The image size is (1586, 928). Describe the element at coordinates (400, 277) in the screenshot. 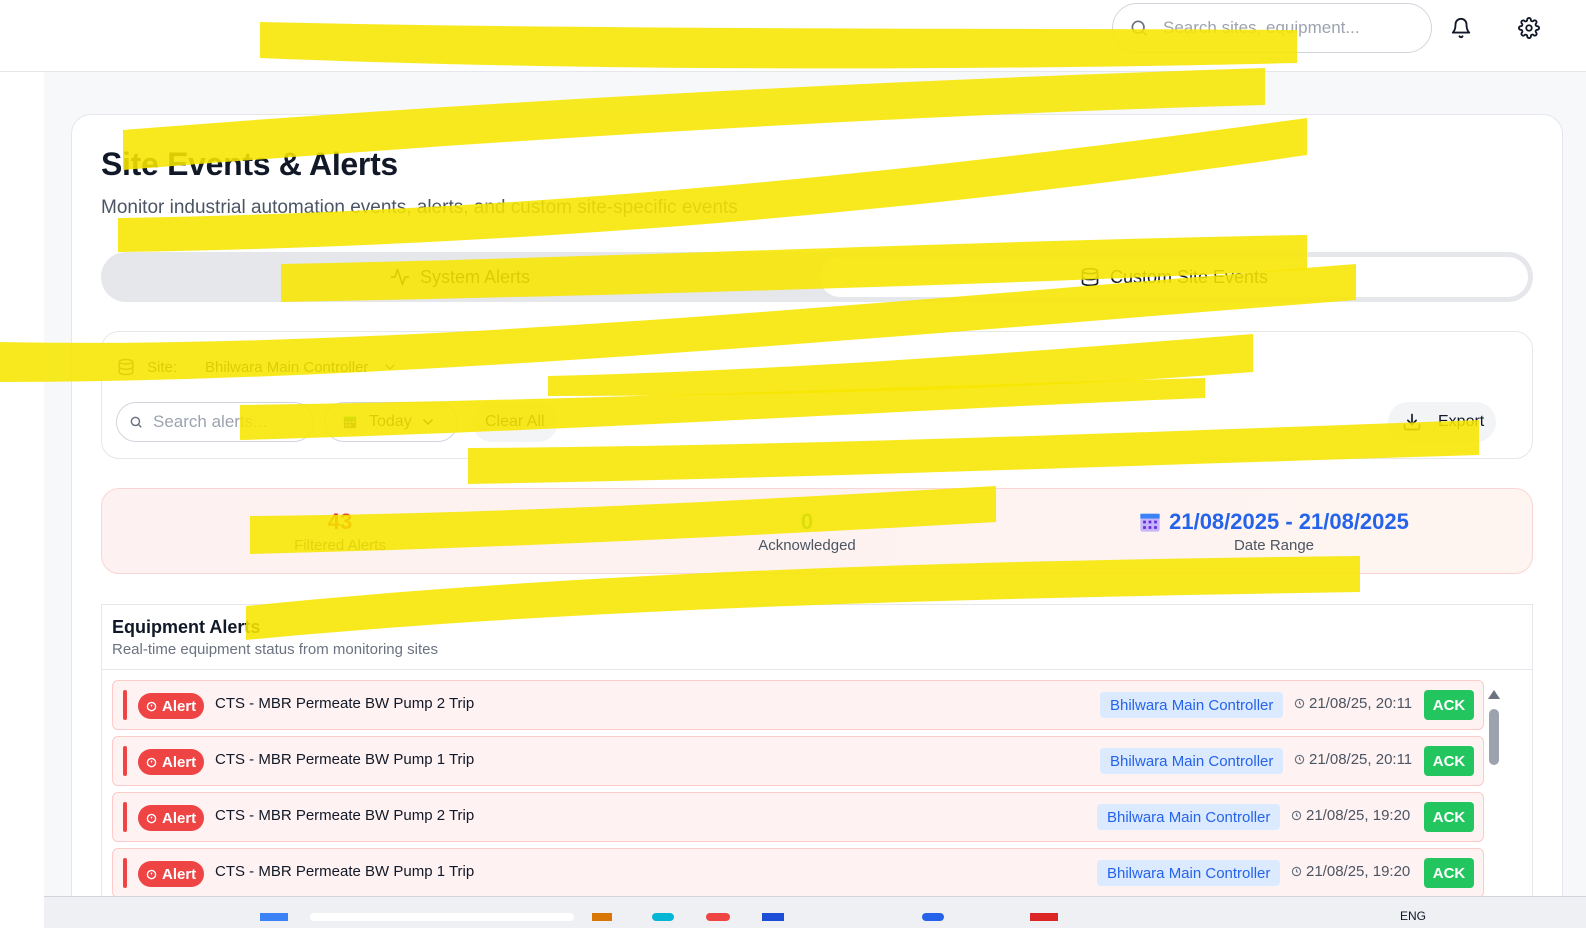

I see `activity-icon` at that location.